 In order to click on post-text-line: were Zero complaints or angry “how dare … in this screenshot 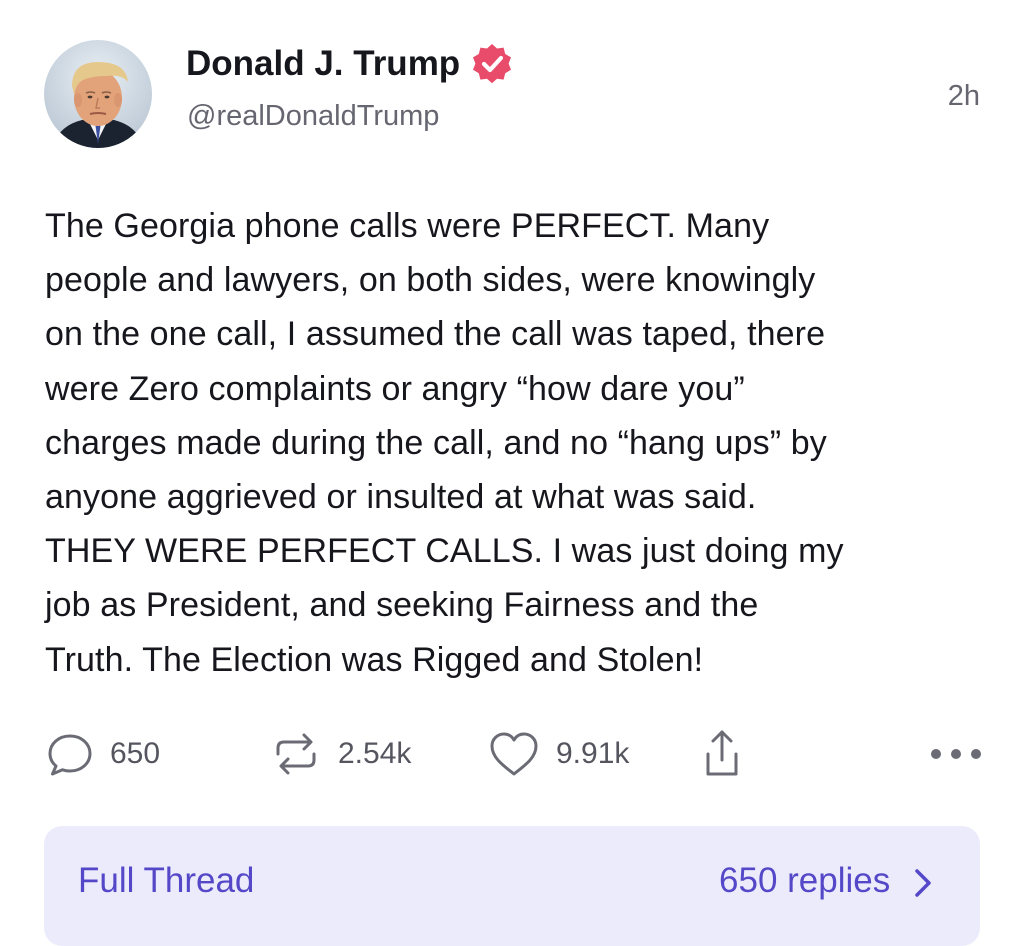, I will do `click(395, 388)`.